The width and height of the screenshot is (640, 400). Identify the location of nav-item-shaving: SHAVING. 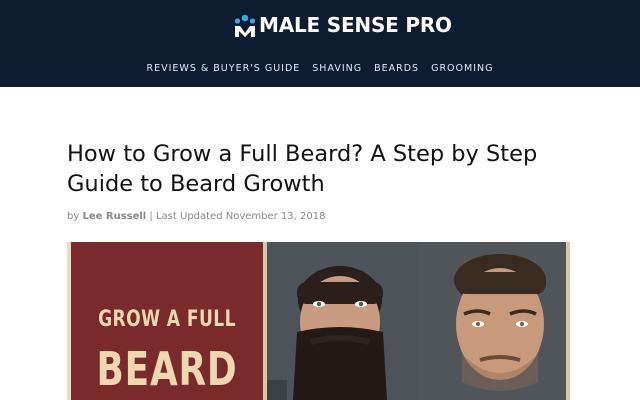
(337, 68).